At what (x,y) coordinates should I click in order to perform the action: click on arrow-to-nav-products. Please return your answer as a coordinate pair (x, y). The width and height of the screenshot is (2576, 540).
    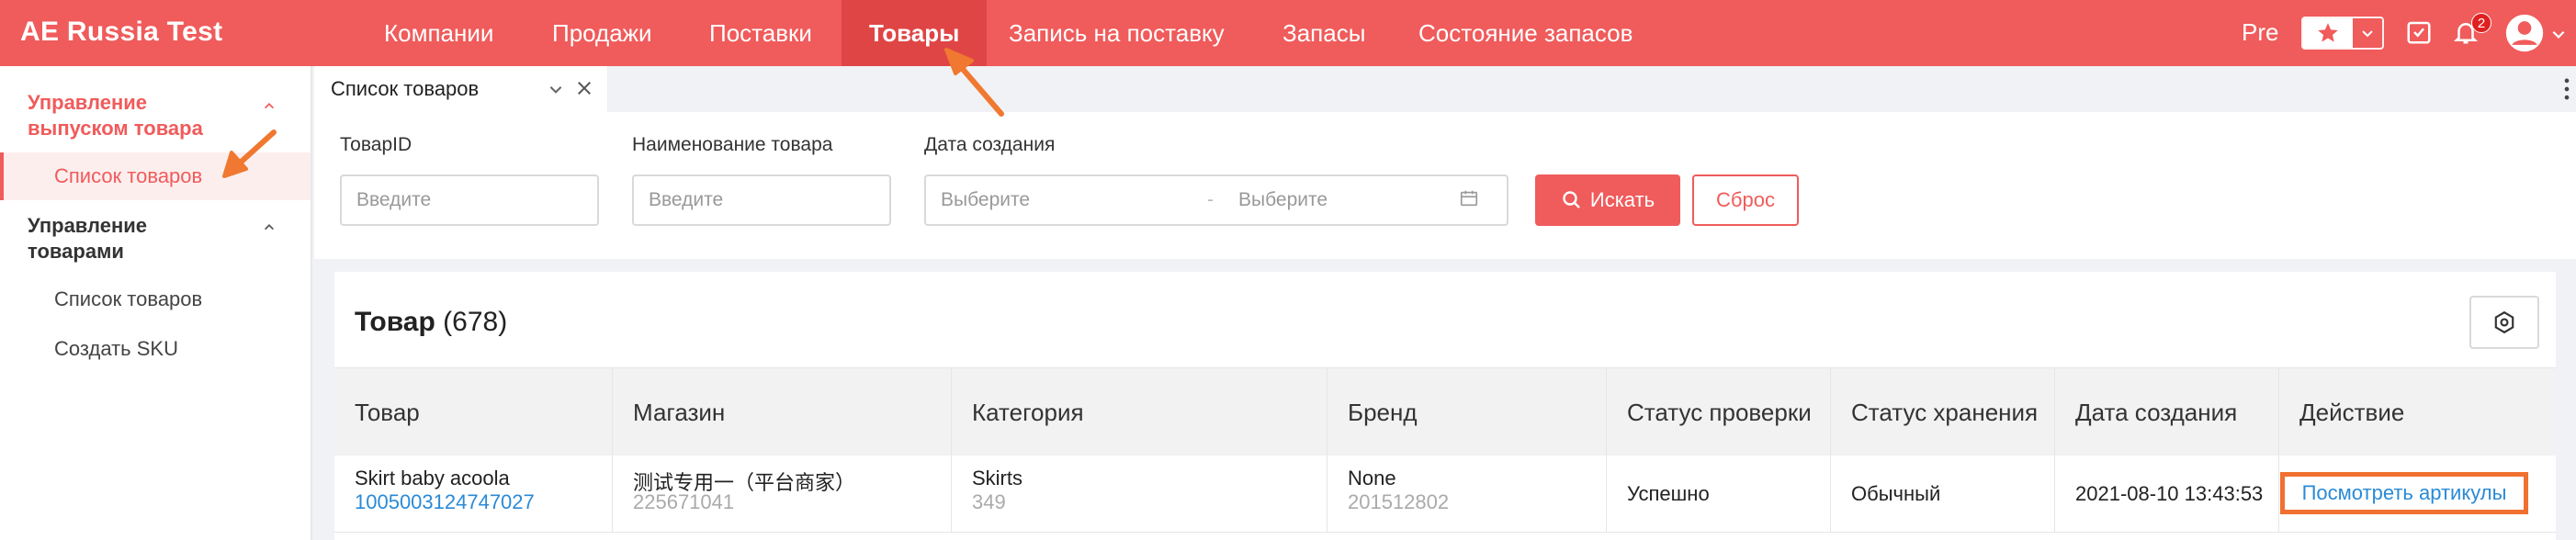
    Looking at the image, I should click on (974, 82).